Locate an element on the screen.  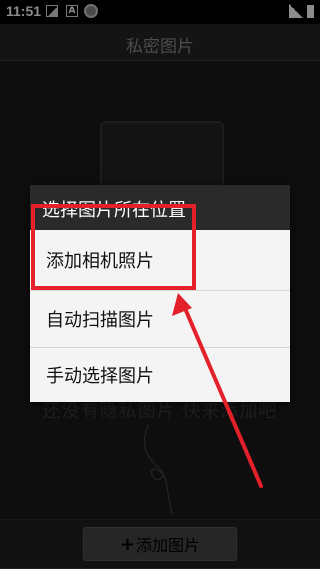
menu-item-label: 添加相机照片 is located at coordinates (100, 261).